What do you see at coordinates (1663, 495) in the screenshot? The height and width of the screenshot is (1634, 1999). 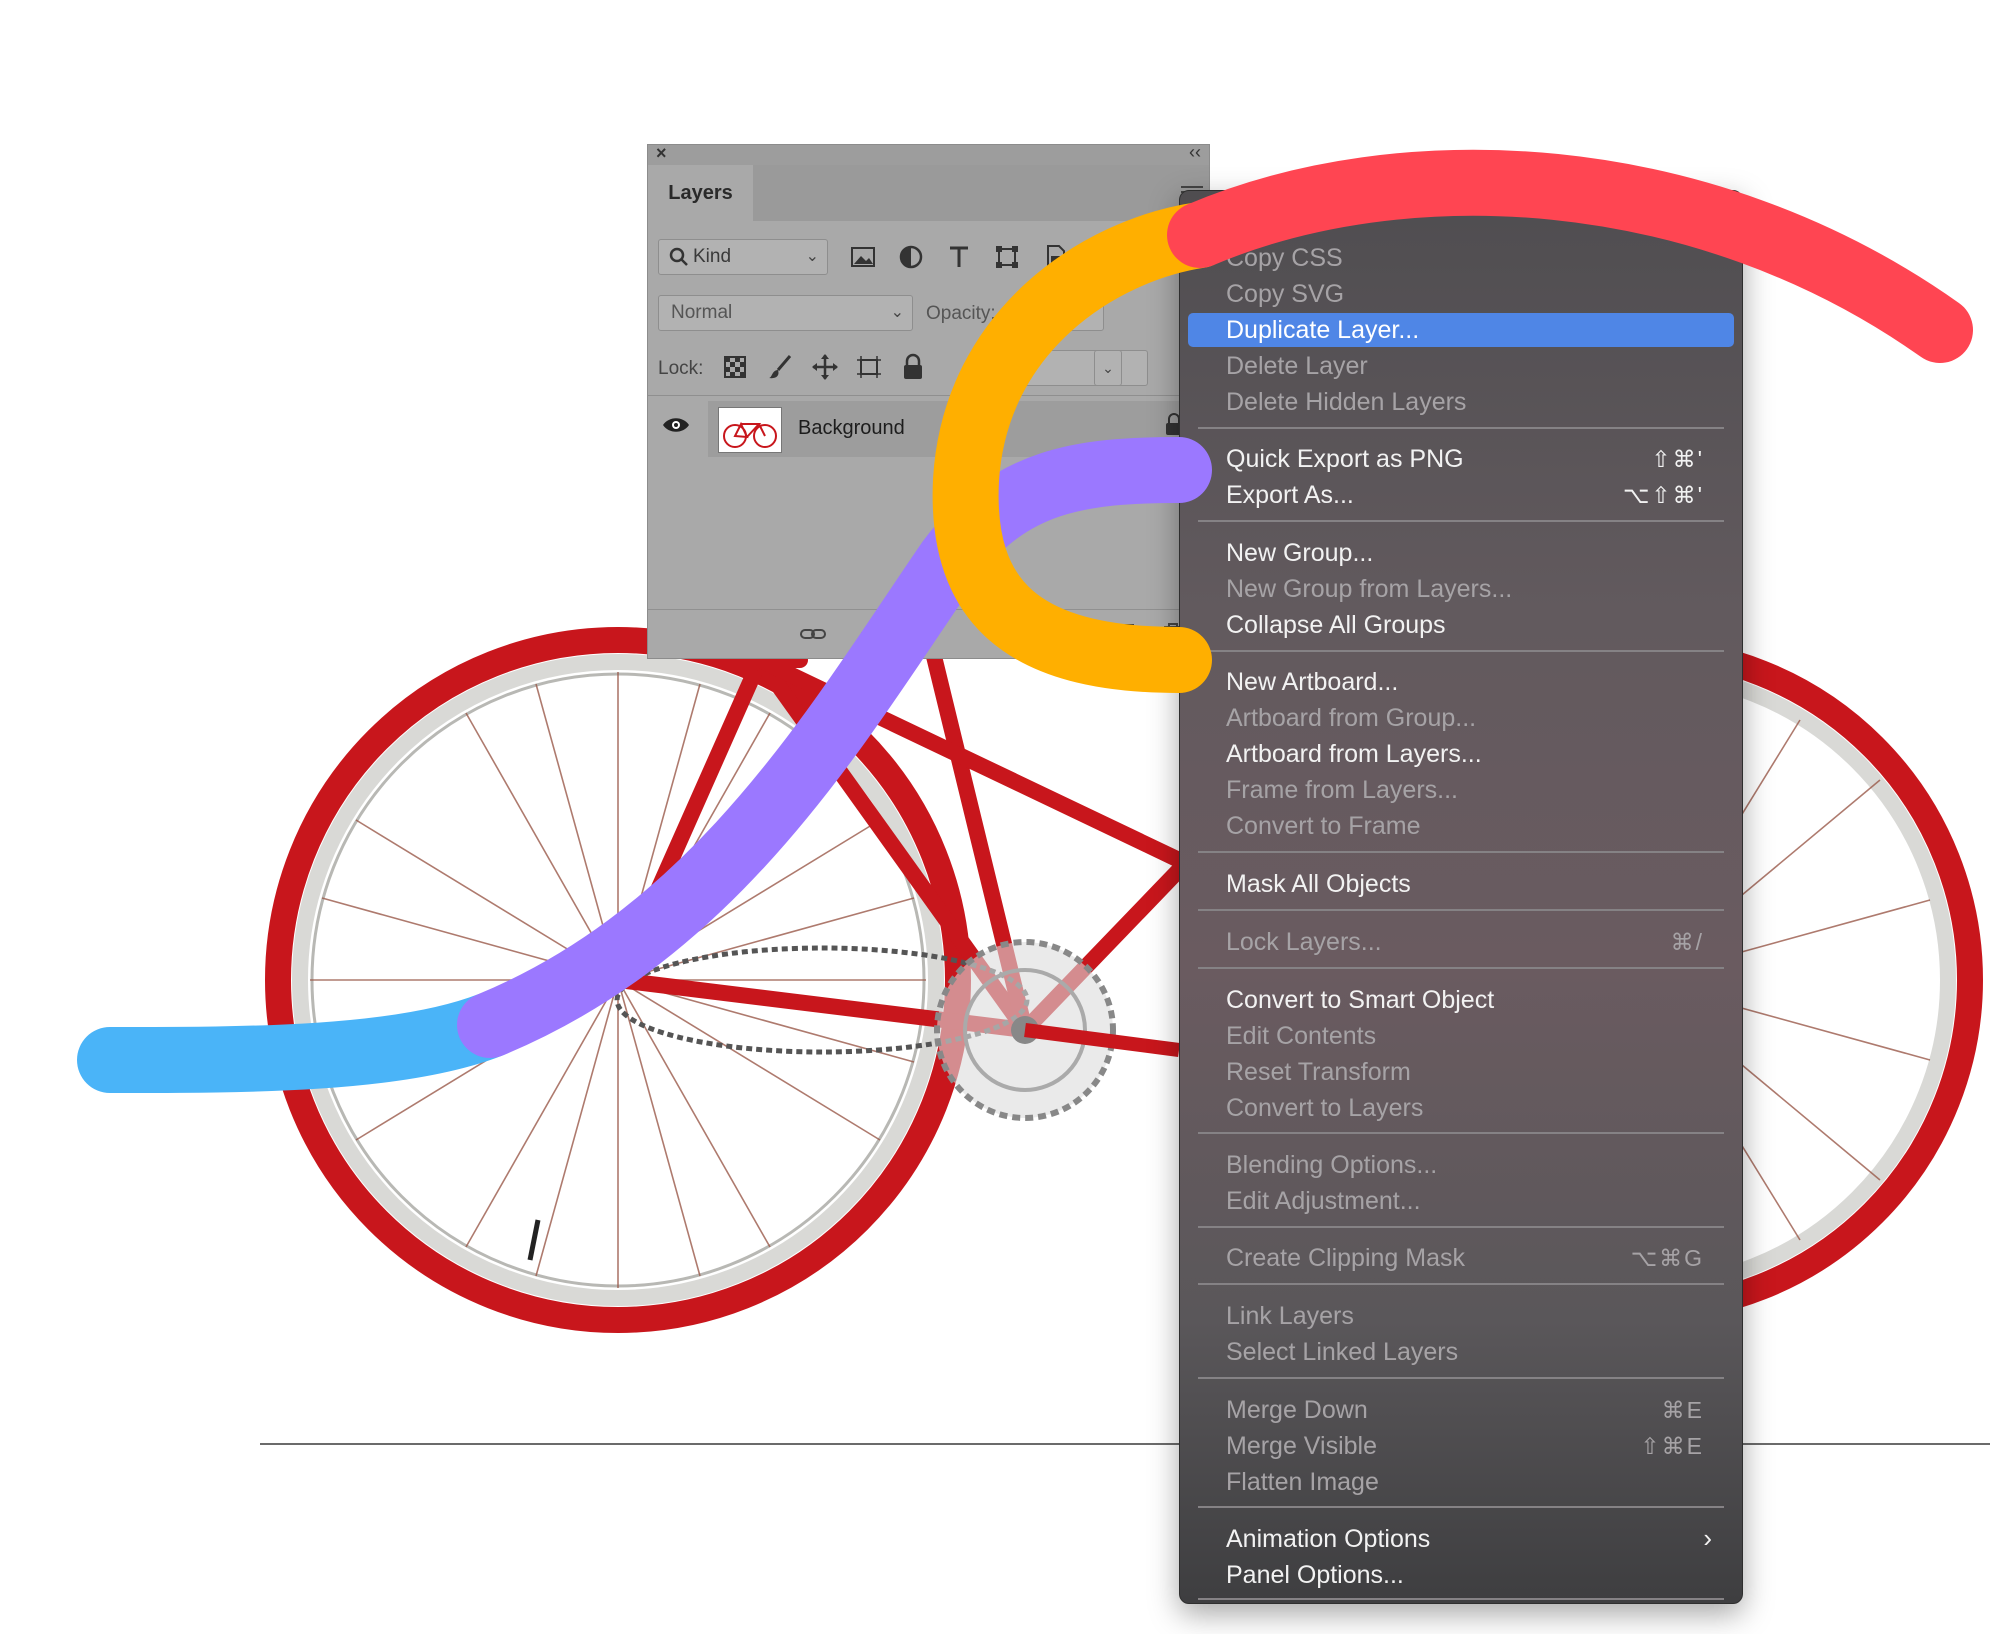 I see `menu-item-shortcut: ⌥⇧⌘'` at bounding box center [1663, 495].